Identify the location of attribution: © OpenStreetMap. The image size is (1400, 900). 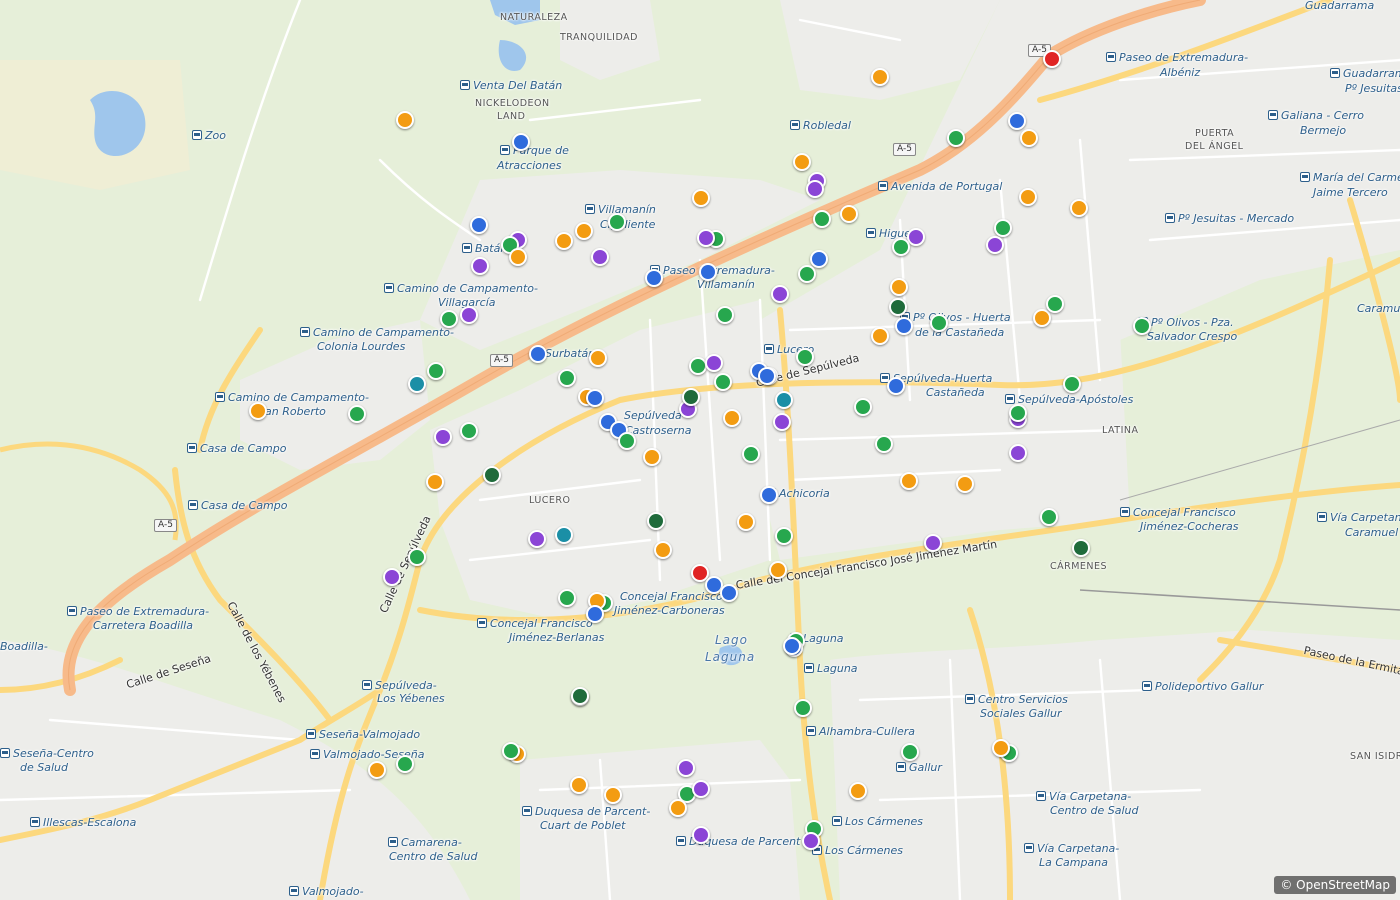
(1335, 885).